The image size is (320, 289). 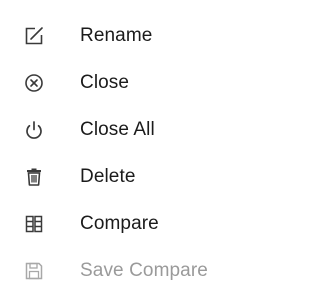 I want to click on menu-item-close-all: Close All, so click(x=150, y=130).